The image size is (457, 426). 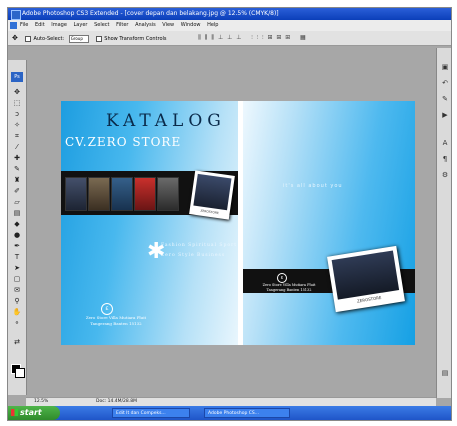 I want to click on show-transform-checkbox, so click(x=99, y=38).